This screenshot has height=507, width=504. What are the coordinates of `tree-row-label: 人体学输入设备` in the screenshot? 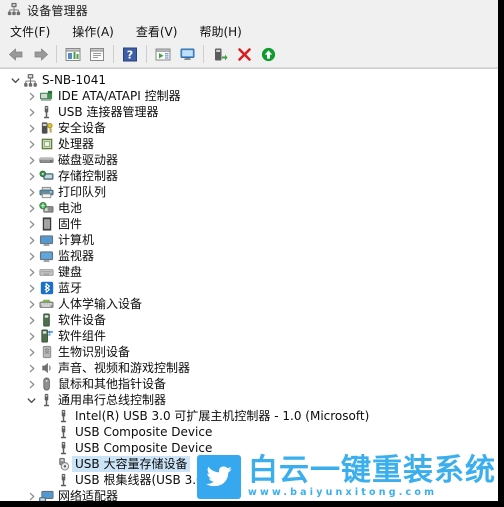 It's located at (100, 304).